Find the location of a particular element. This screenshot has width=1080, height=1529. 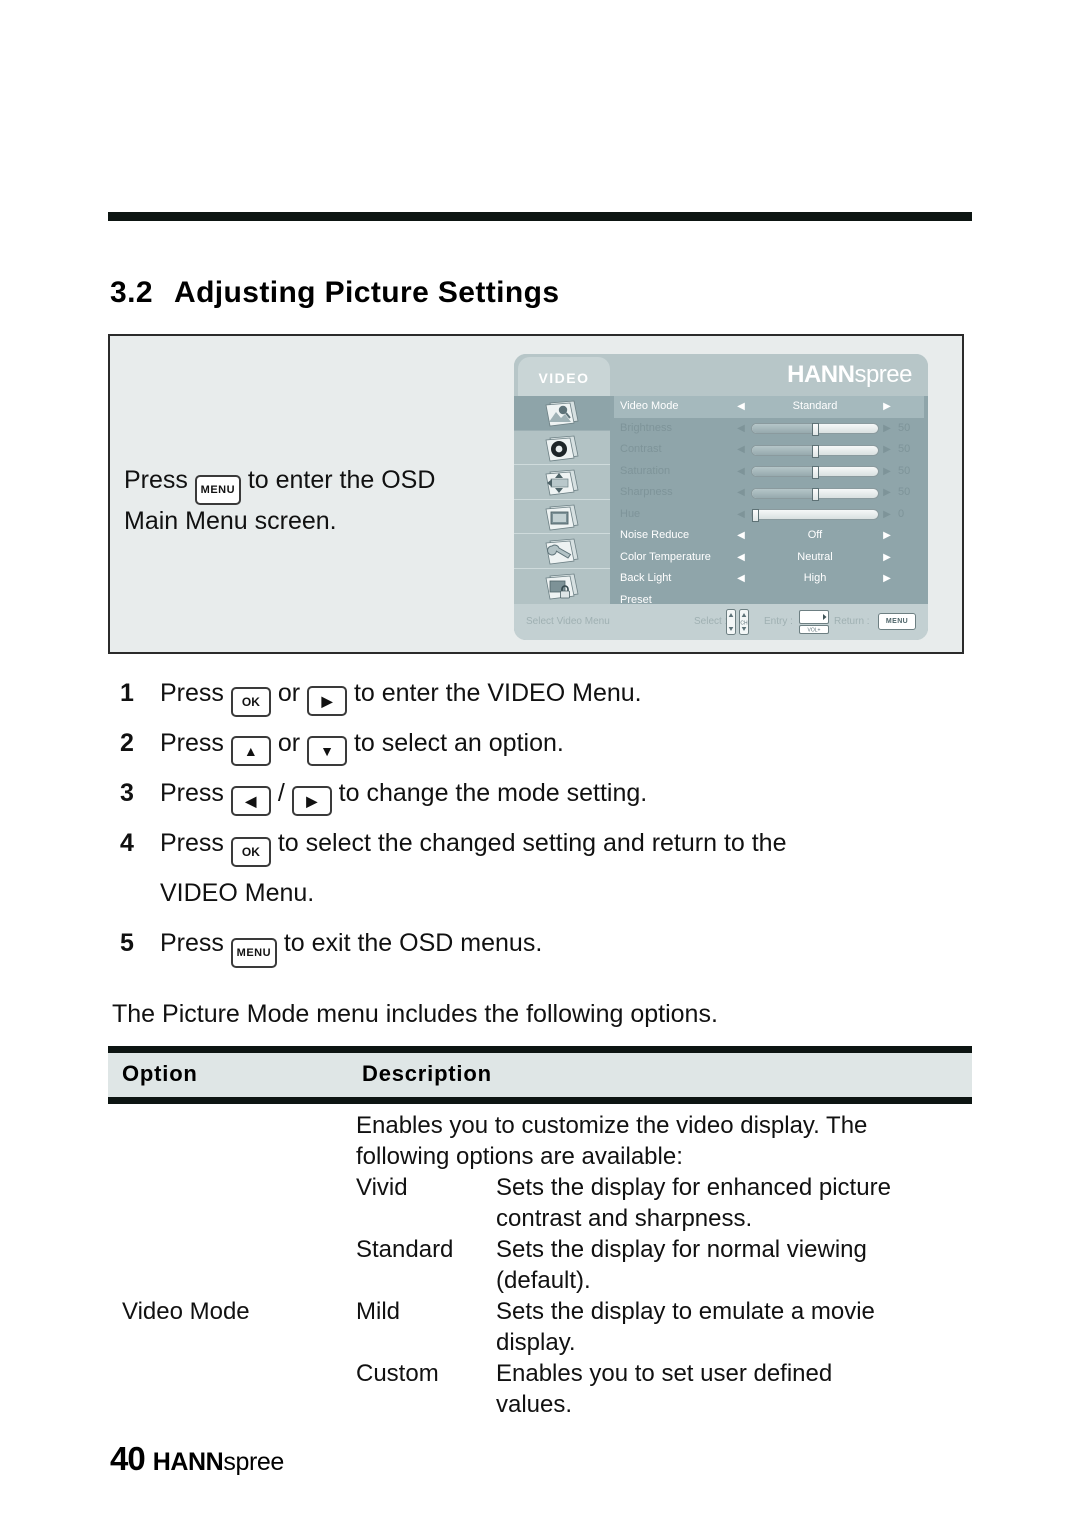

menu-key-glyph: MENU is located at coordinates (217, 490).